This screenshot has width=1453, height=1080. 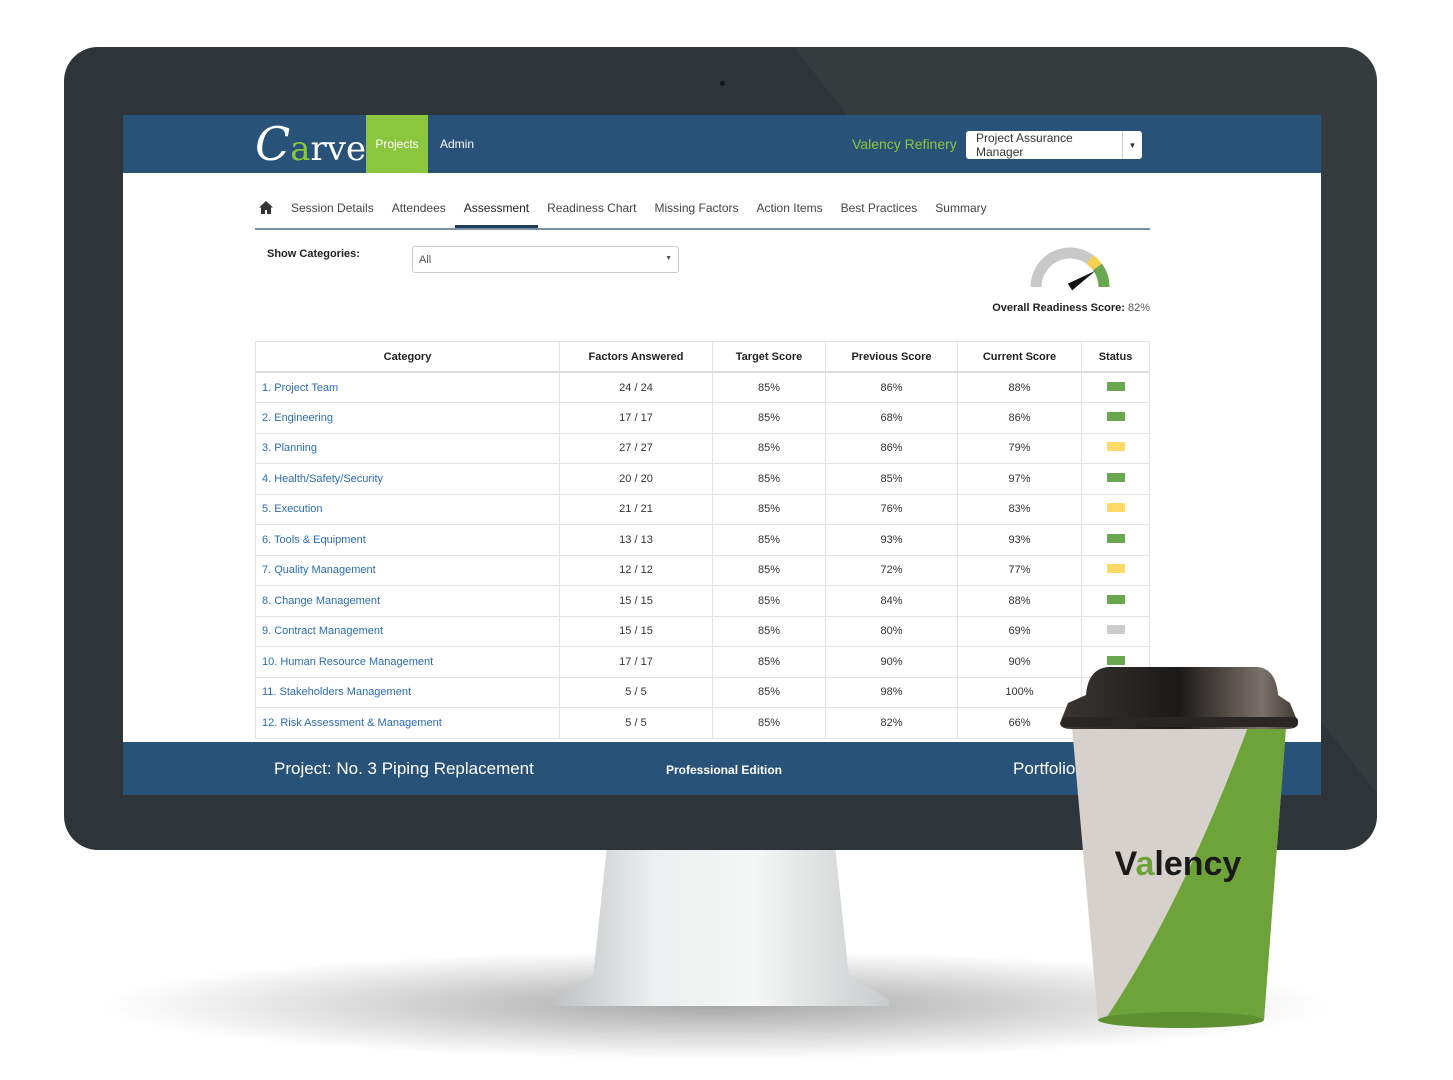 What do you see at coordinates (457, 144) in the screenshot?
I see `nav-admin: Admin` at bounding box center [457, 144].